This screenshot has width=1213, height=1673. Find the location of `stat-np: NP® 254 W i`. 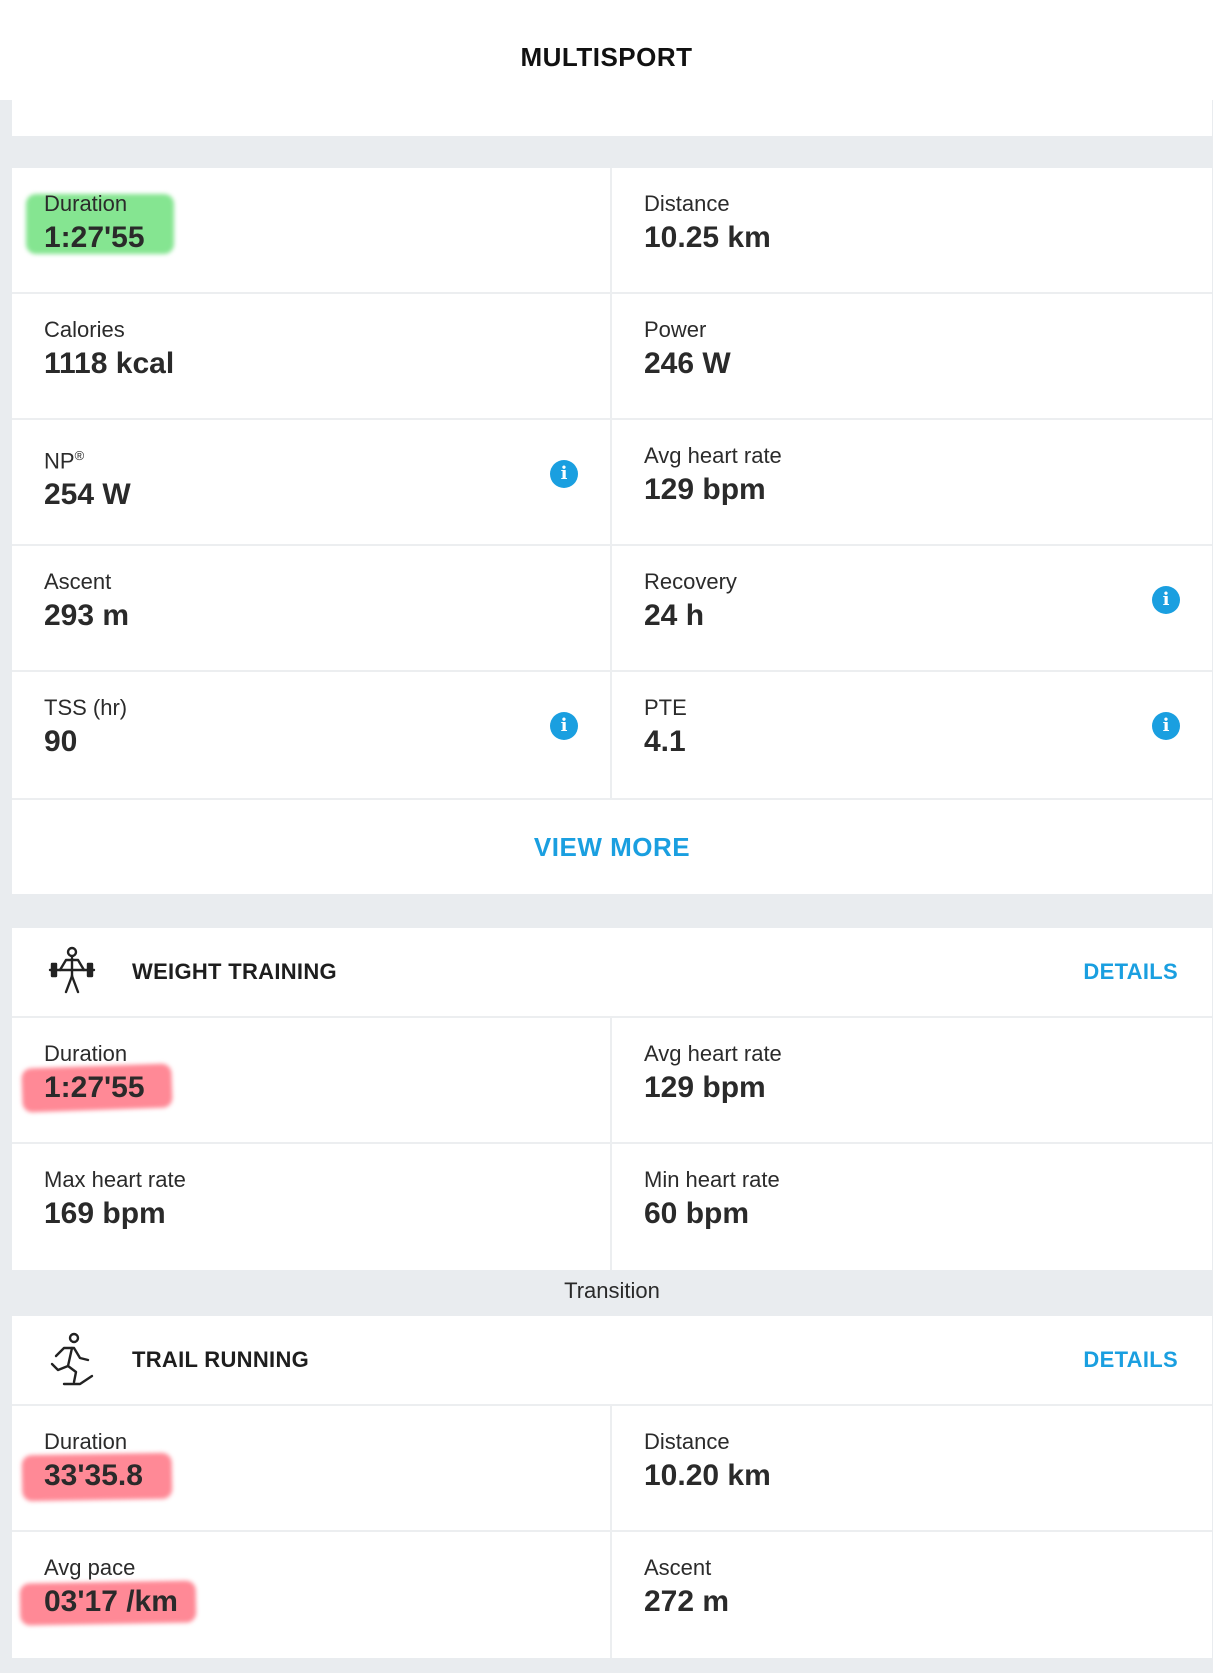

stat-np: NP® 254 W i is located at coordinates (312, 483).